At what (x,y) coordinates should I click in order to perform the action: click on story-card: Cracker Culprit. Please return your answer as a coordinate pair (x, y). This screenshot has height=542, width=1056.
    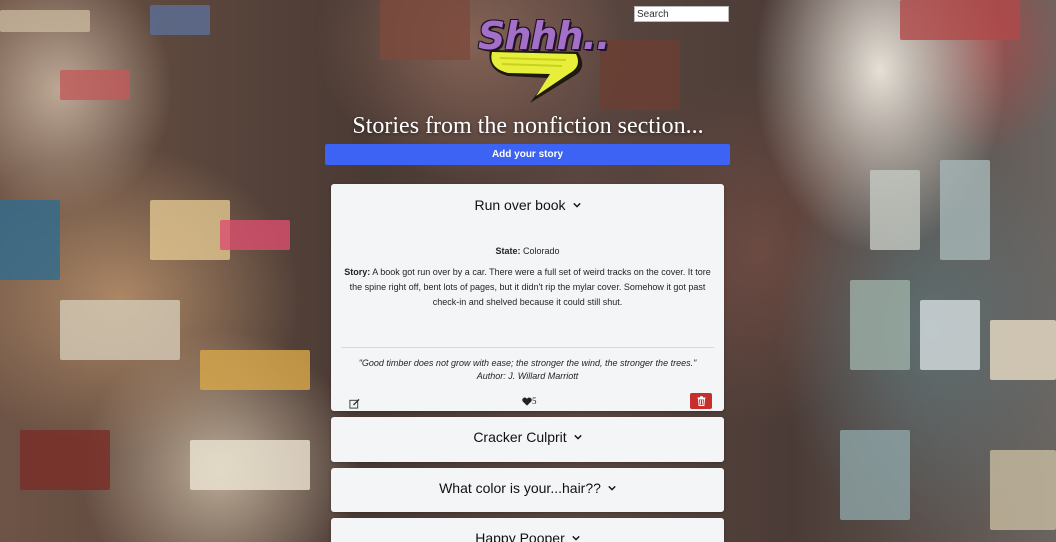
    Looking at the image, I should click on (527, 439).